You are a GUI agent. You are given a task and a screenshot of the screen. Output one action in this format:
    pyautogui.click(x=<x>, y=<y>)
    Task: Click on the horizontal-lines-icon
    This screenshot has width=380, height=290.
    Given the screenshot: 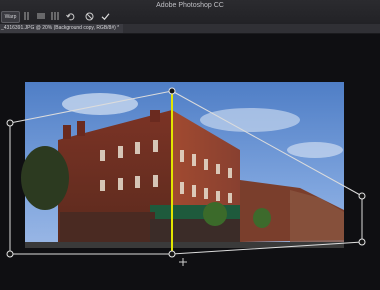 What is the action you would take?
    pyautogui.click(x=41, y=16)
    